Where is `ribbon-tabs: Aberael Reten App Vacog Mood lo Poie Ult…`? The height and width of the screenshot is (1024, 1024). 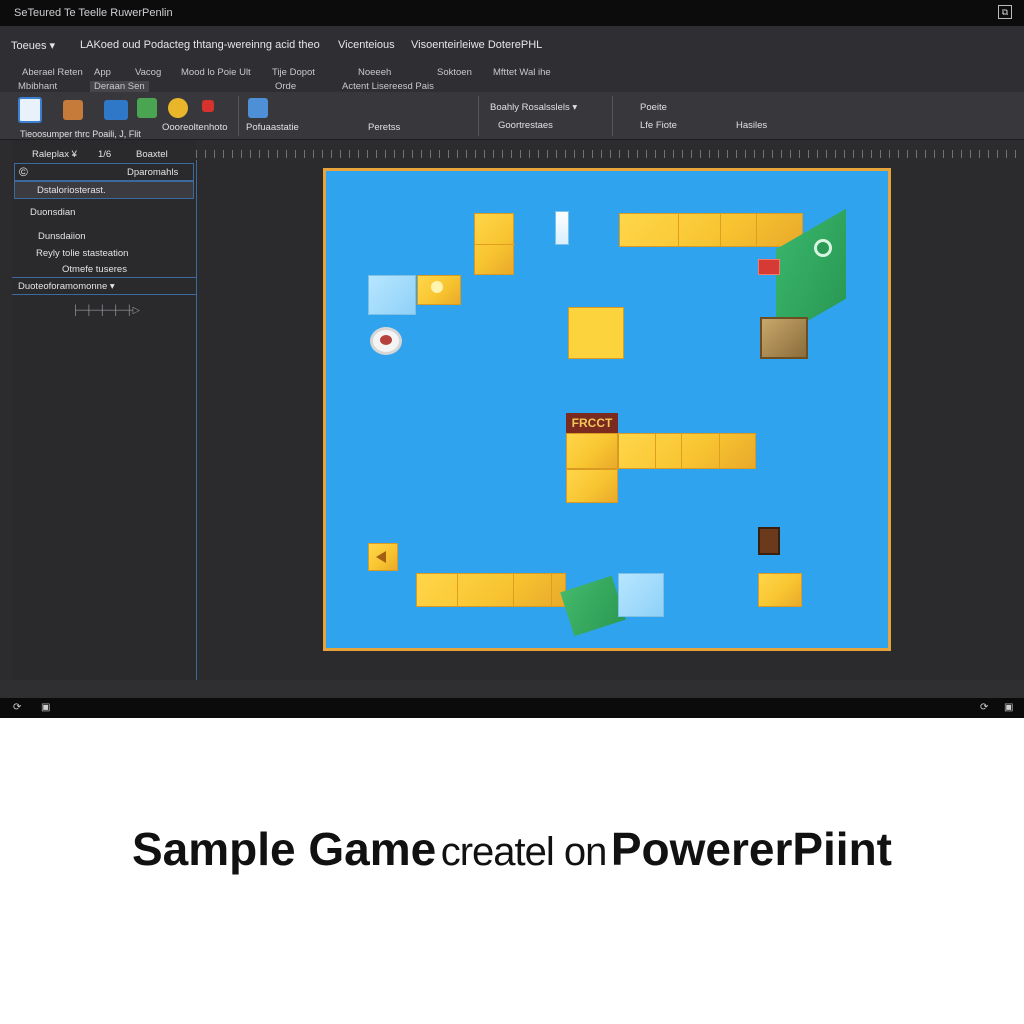
ribbon-tabs: Aberael Reten App Vacog Mood lo Poie Ult… is located at coordinates (512, 78).